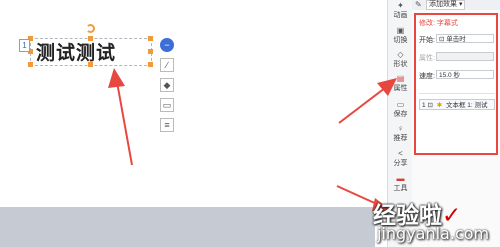 Image resolution: width=500 pixels, height=247 pixels. What do you see at coordinates (400, 153) in the screenshot?
I see `share-icon: <` at bounding box center [400, 153].